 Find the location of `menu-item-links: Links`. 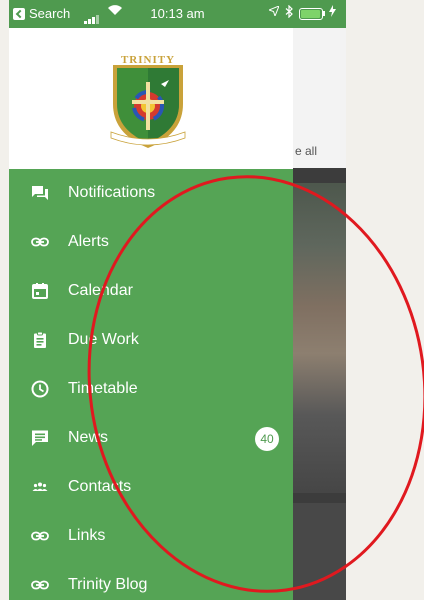

menu-item-links: Links is located at coordinates (151, 536).